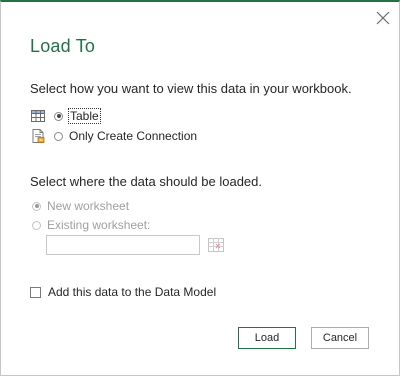 The width and height of the screenshot is (400, 376). What do you see at coordinates (58, 136) in the screenshot?
I see `connection-radio` at bounding box center [58, 136].